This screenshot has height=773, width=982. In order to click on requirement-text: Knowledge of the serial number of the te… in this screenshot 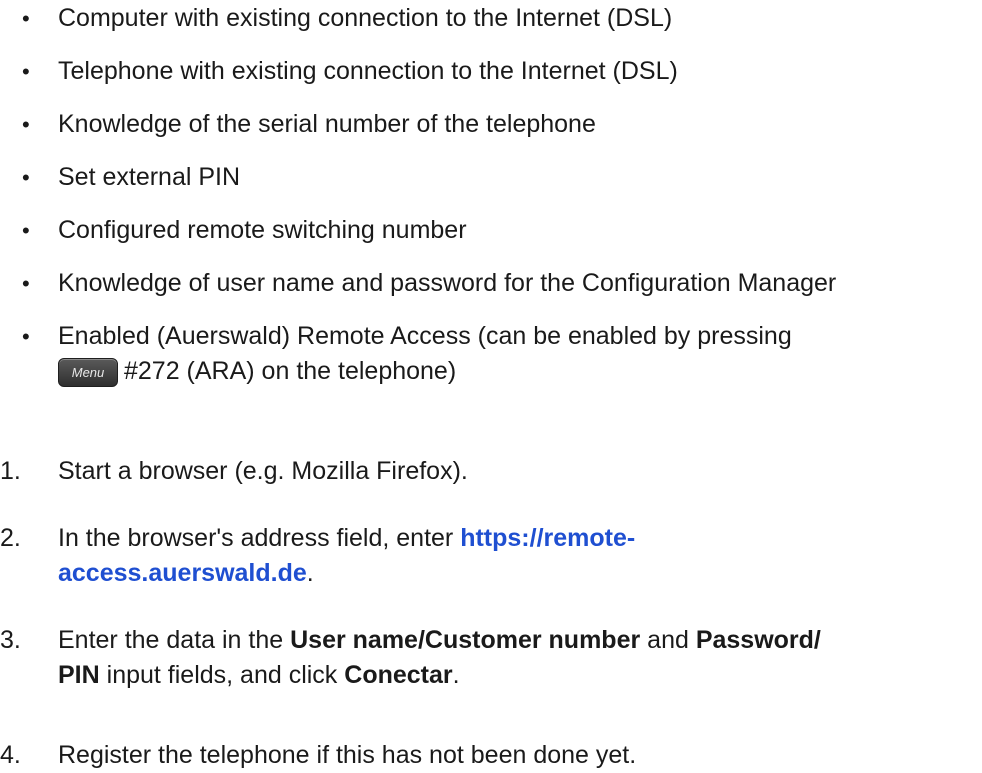, I will do `click(327, 124)`.